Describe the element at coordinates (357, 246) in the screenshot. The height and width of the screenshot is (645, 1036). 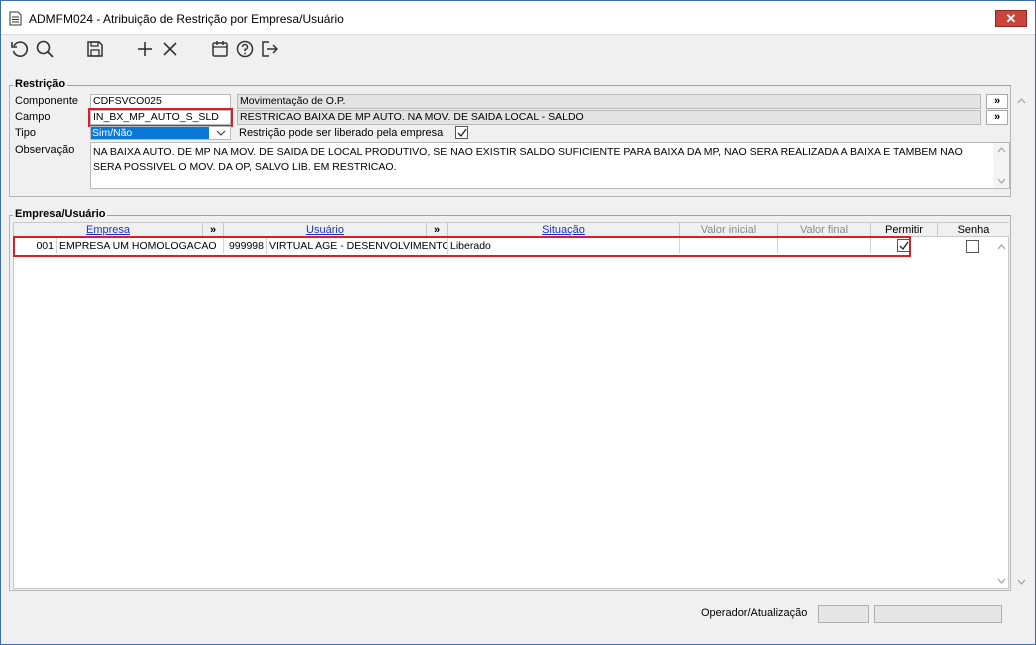
I see `cell-usuario-name: VIRTUAL AGE - DESENVOLVIMENTO` at that location.